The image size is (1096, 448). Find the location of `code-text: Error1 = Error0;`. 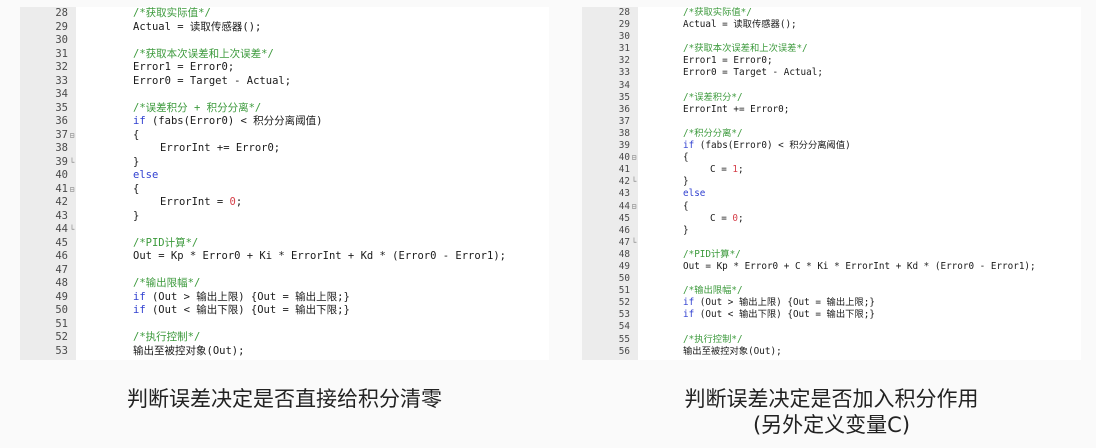

code-text: Error1 = Error0; is located at coordinates (183, 68).